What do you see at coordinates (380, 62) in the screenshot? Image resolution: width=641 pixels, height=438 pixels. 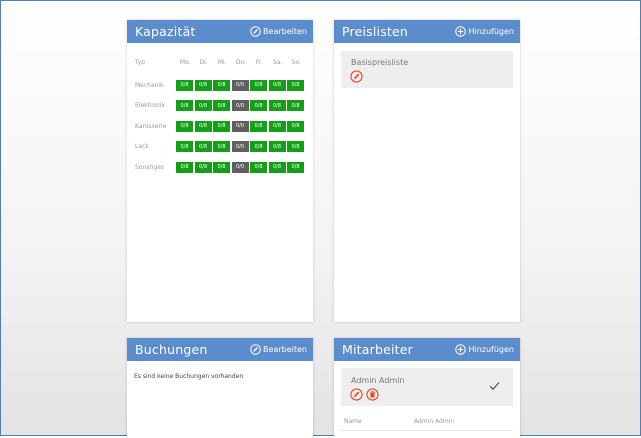 I see `pricelist-name: Basispreisliste` at bounding box center [380, 62].